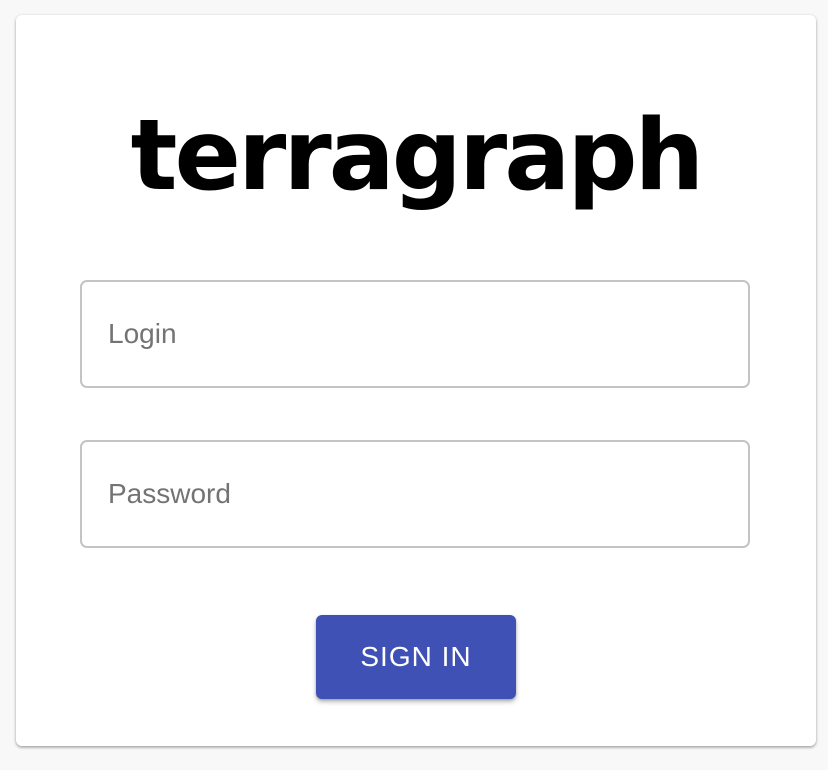 The width and height of the screenshot is (828, 770). I want to click on password-input, so click(415, 494).